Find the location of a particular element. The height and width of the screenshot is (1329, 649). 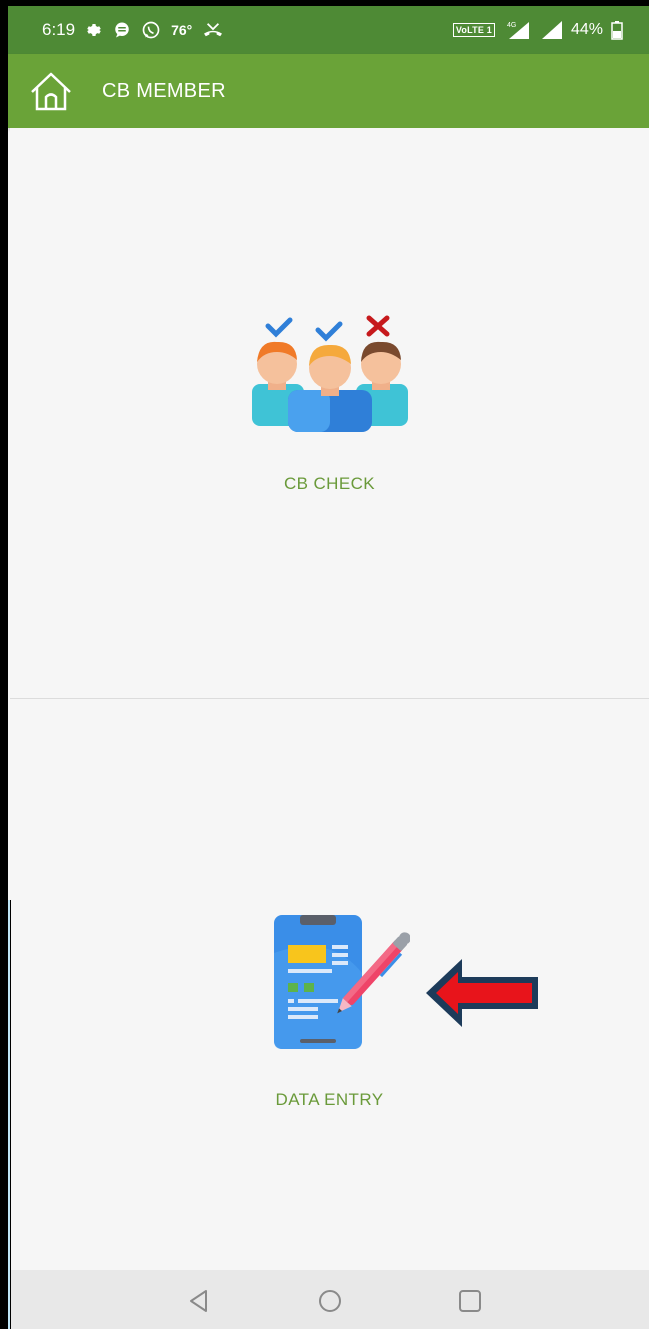

annotation-arrow-icon is located at coordinates (482, 993).